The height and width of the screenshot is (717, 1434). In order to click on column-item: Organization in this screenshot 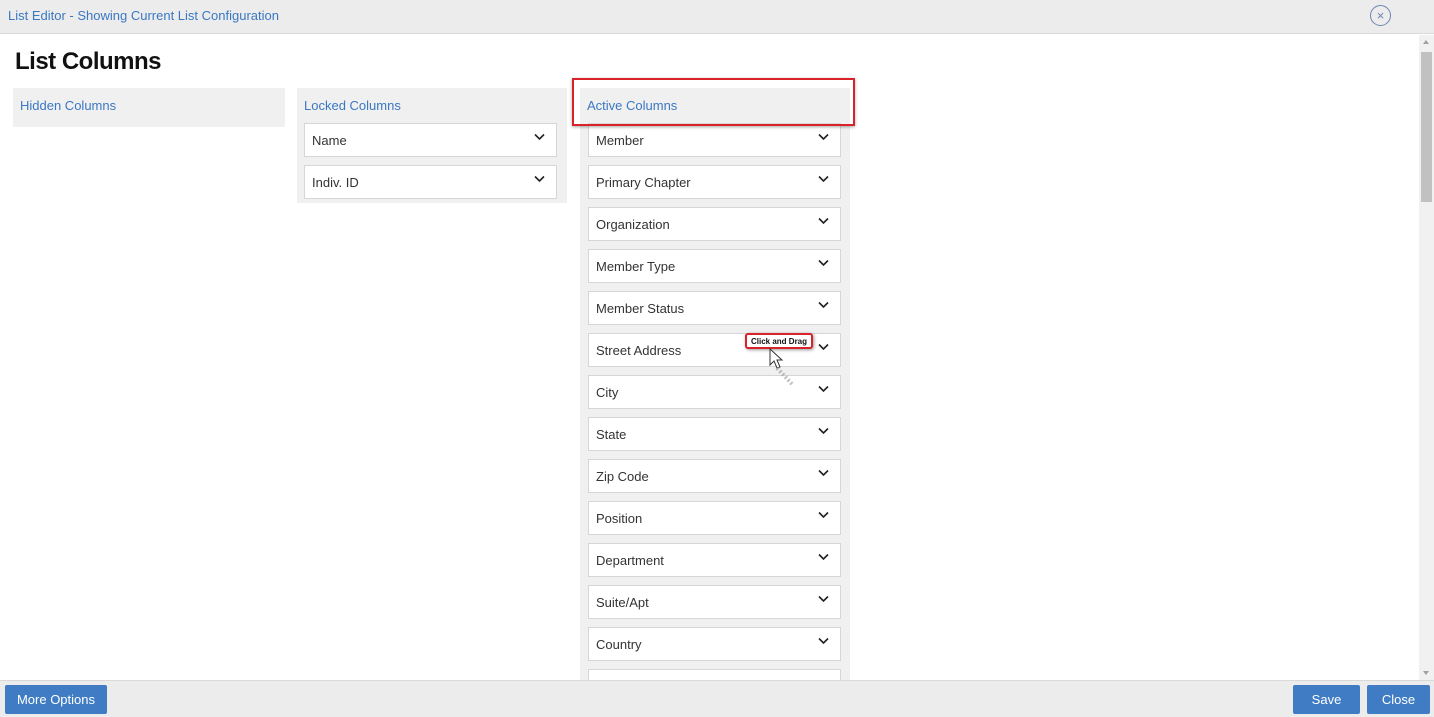, I will do `click(714, 224)`.